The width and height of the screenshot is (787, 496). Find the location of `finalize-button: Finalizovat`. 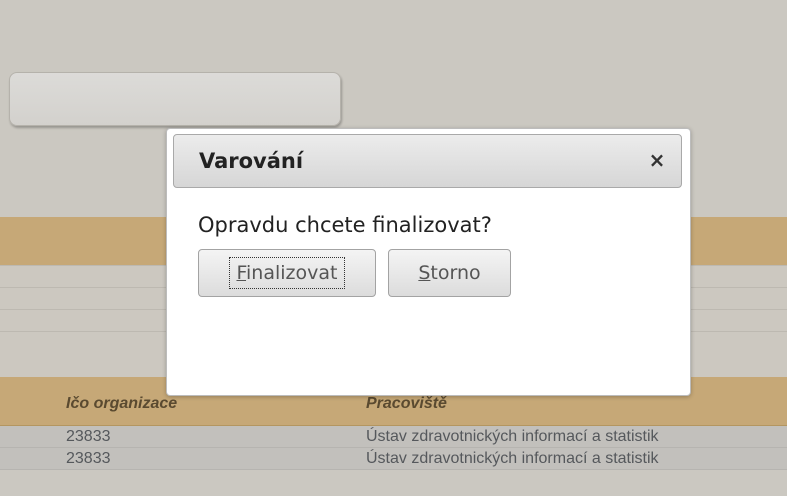

finalize-button: Finalizovat is located at coordinates (287, 273).